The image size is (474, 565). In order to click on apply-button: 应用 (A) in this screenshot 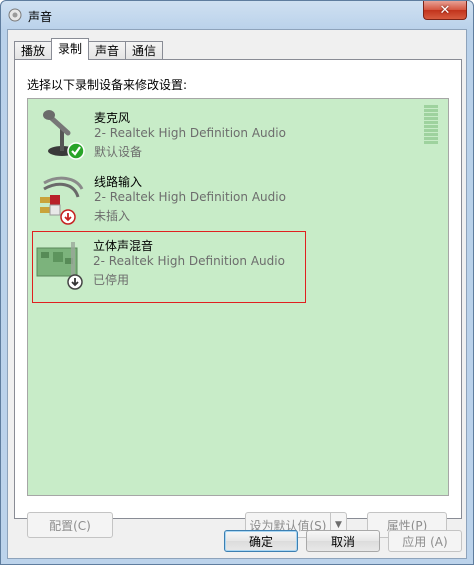, I will do `click(425, 541)`.